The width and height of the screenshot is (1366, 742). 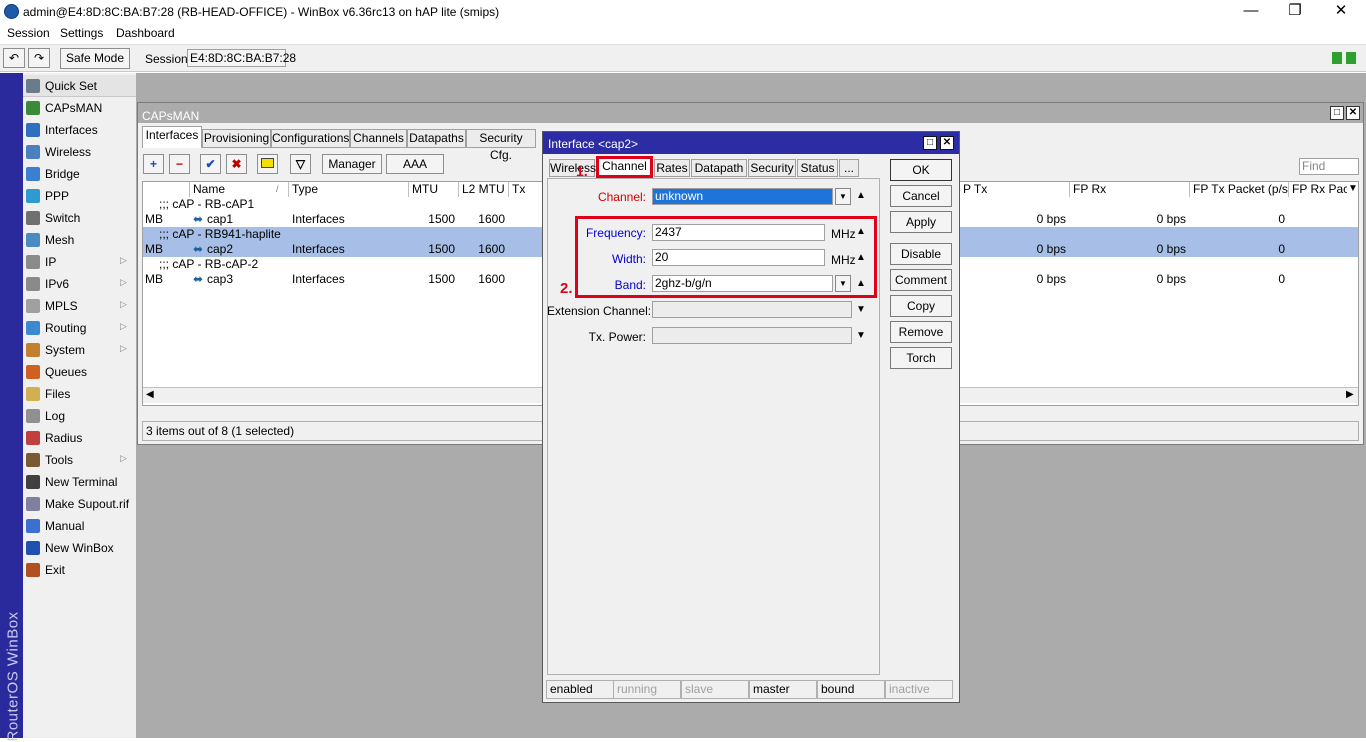 I want to click on new-terminal-icon, so click(x=33, y=482).